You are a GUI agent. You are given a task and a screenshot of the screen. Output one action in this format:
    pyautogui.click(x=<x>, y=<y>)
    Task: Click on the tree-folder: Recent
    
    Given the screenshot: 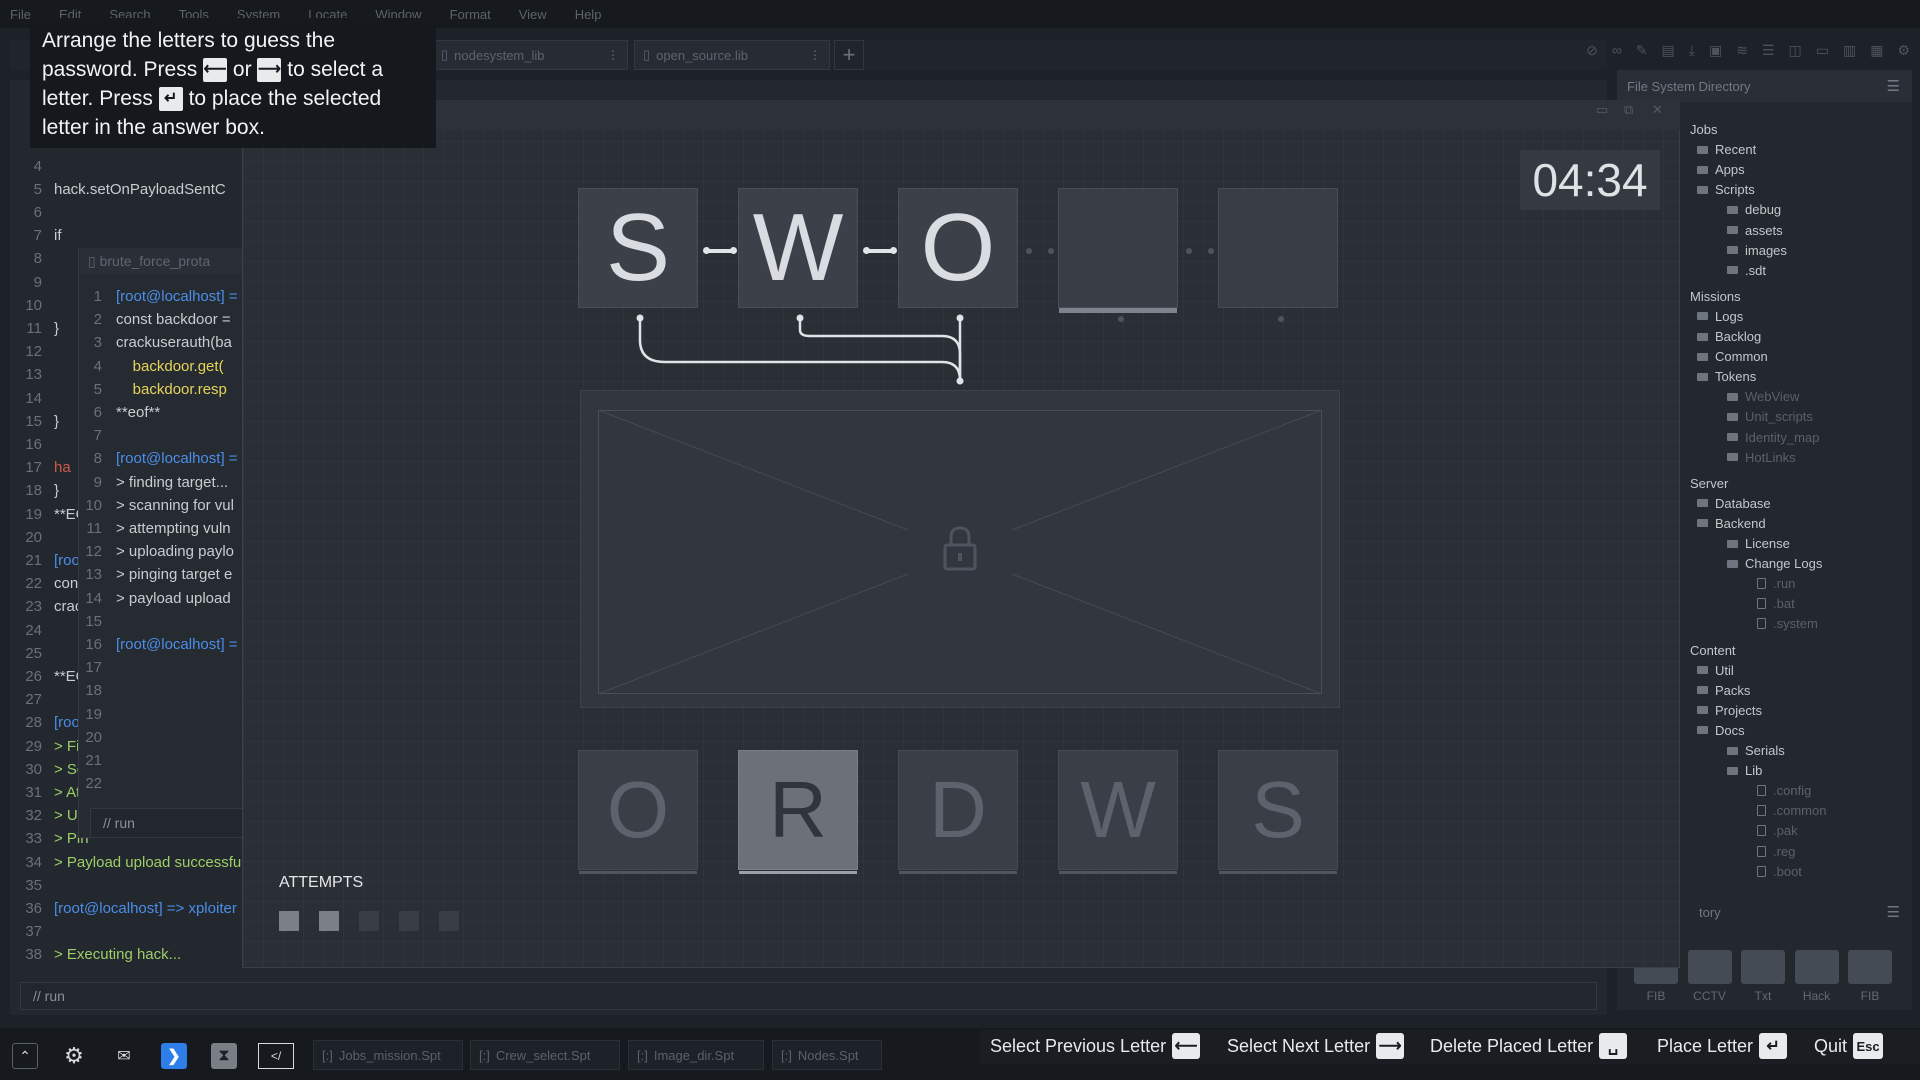 What is the action you would take?
    pyautogui.click(x=1726, y=149)
    